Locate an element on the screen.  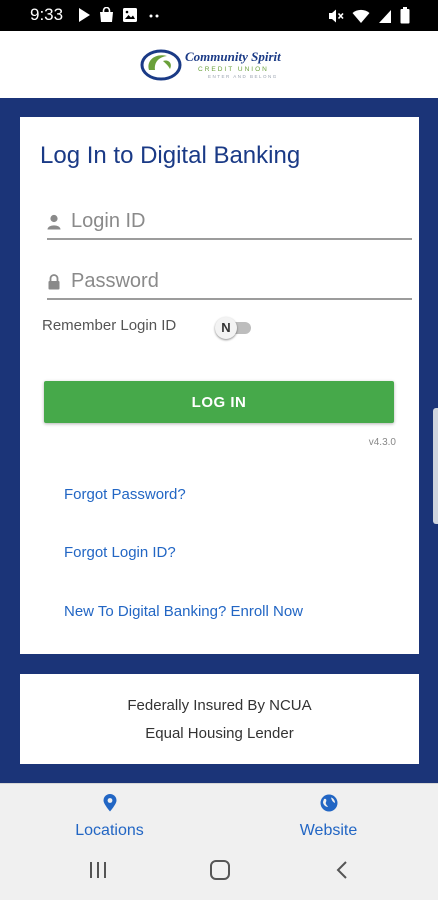
status-time: 9:33 is located at coordinates (47, 14).